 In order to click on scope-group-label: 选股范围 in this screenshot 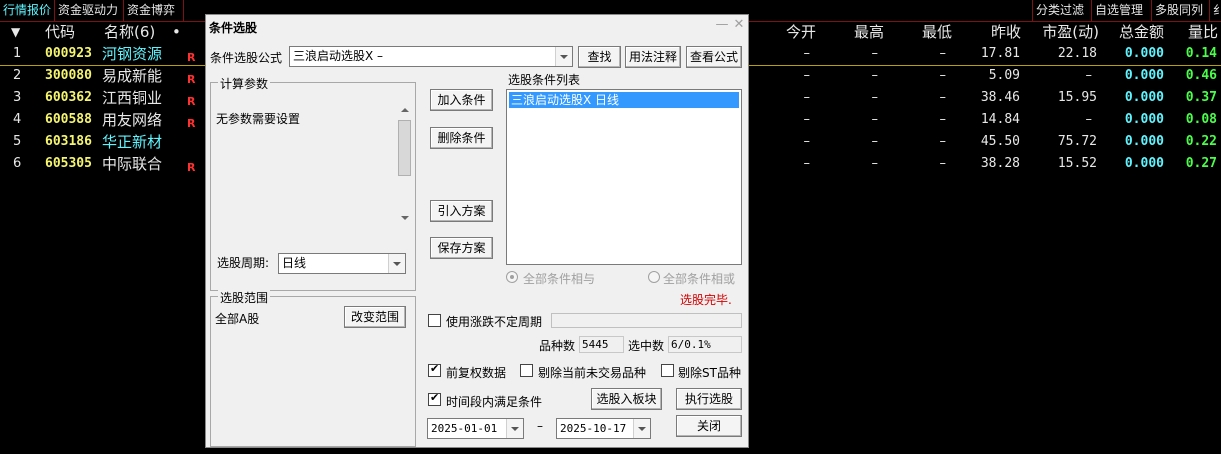, I will do `click(244, 297)`.